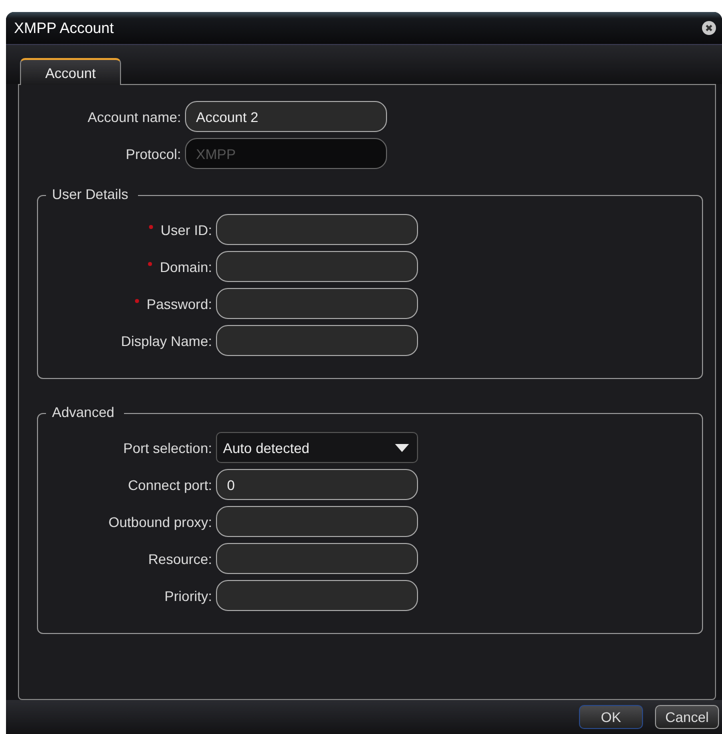 The image size is (722, 734). I want to click on field-label: Resource:, so click(180, 558).